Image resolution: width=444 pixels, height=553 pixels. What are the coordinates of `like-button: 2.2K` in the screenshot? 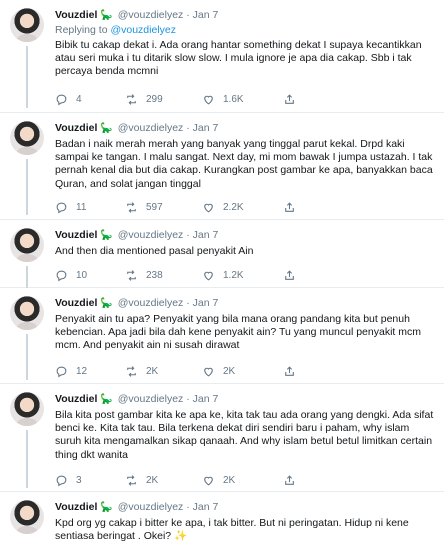 It's located at (223, 207).